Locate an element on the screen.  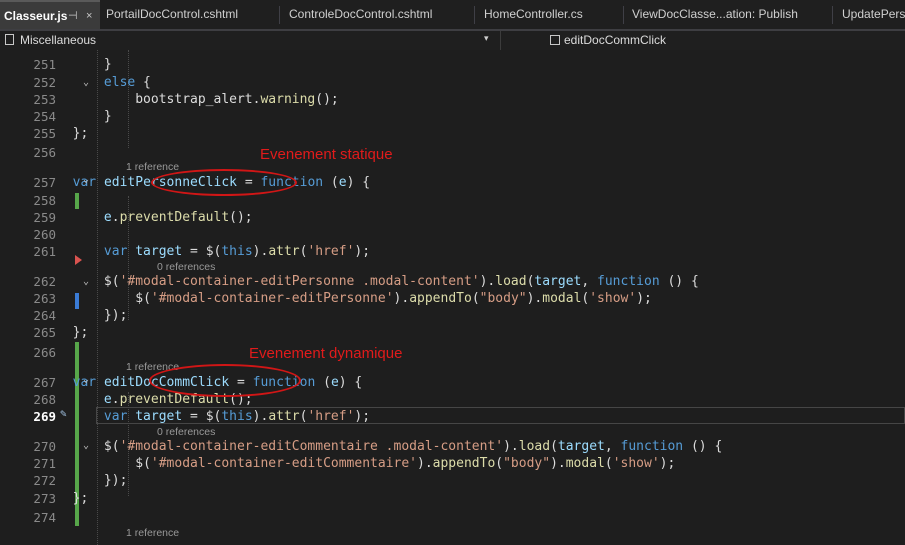
line-number: 260 is located at coordinates (44, 234).